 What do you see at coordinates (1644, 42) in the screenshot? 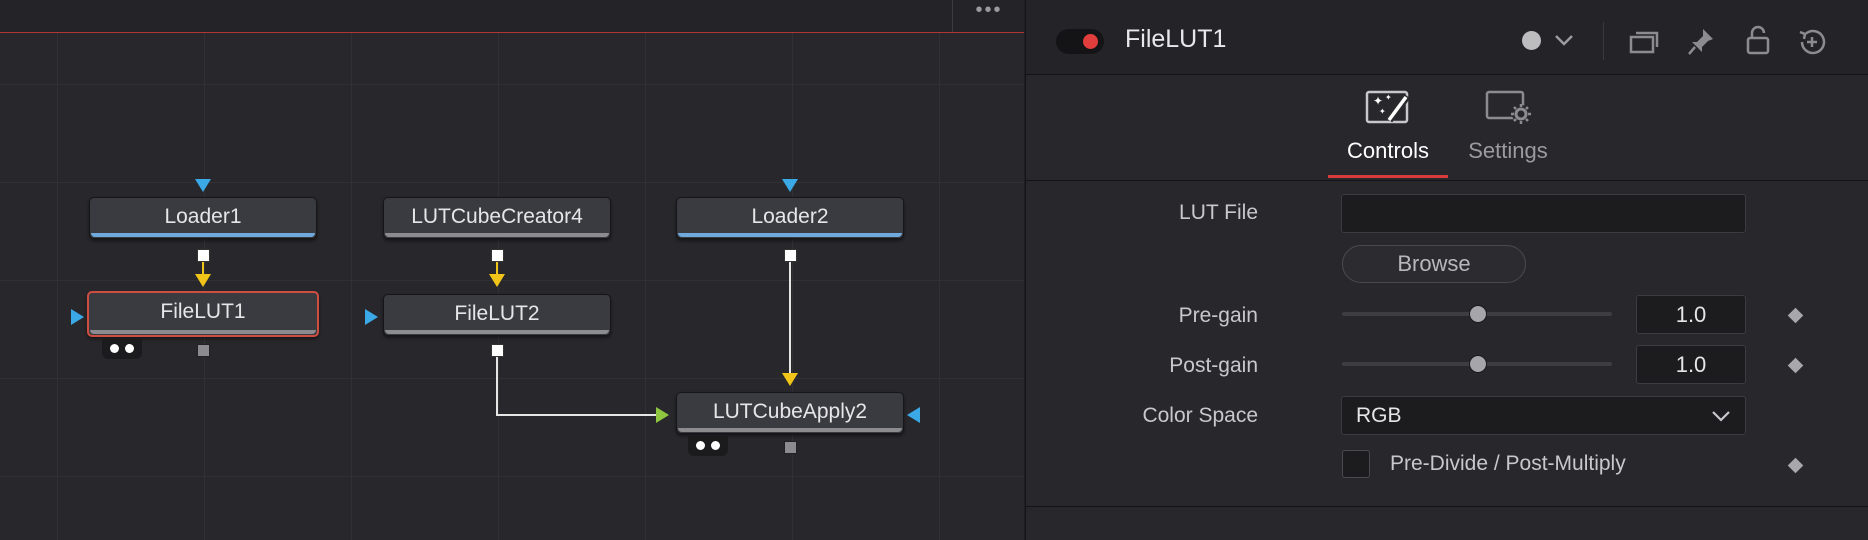
I see `versions-icon` at bounding box center [1644, 42].